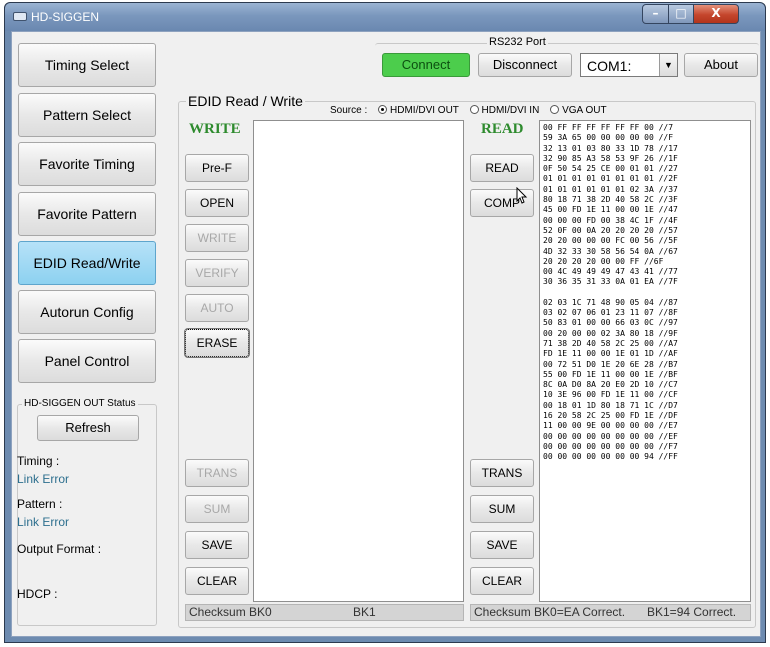 Image resolution: width=770 pixels, height=647 pixels. What do you see at coordinates (502, 581) in the screenshot?
I see `read-clear-button: CLEAR` at bounding box center [502, 581].